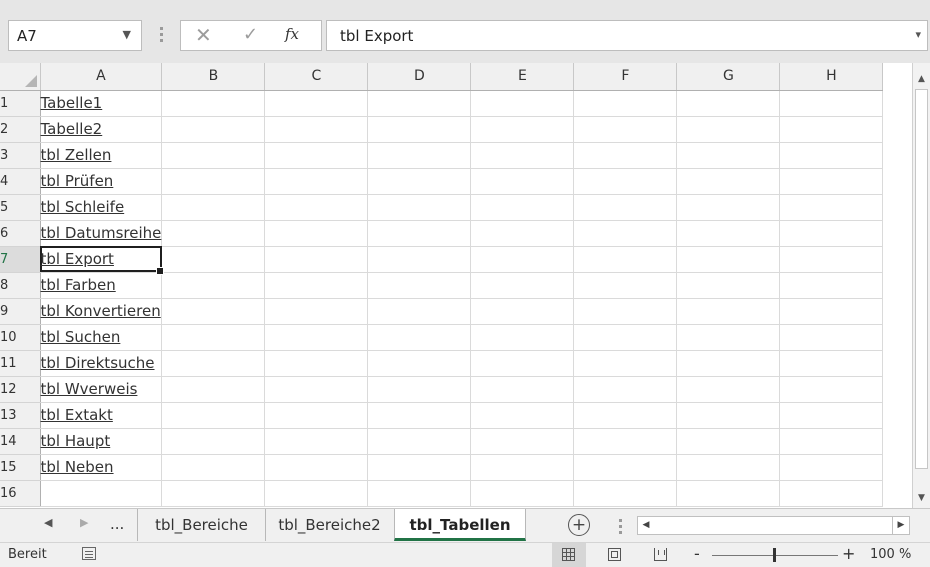  I want to click on grip-dots-icon, so click(620, 528).